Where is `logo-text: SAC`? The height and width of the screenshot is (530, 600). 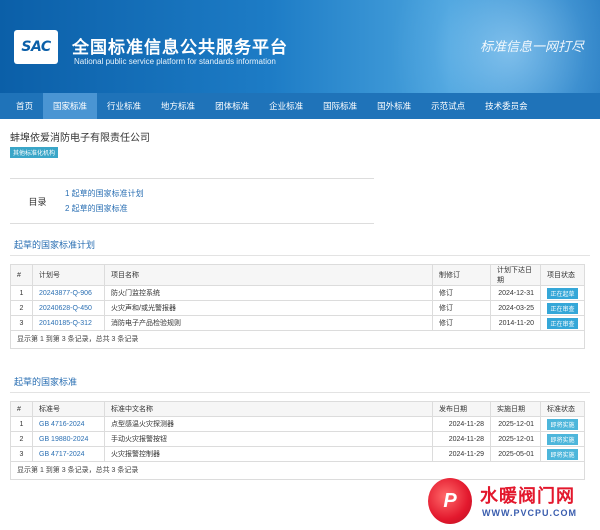
logo-text: SAC is located at coordinates (36, 47).